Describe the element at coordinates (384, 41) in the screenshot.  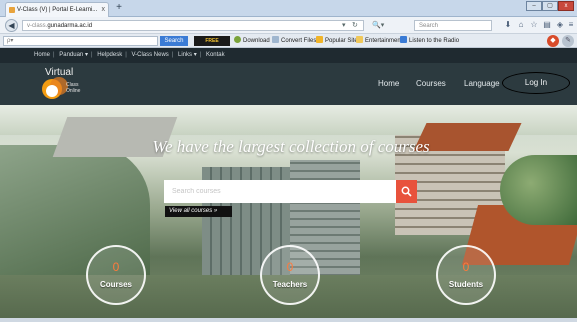
I see `toolbar-entertainment-label: Entertainment` at that location.